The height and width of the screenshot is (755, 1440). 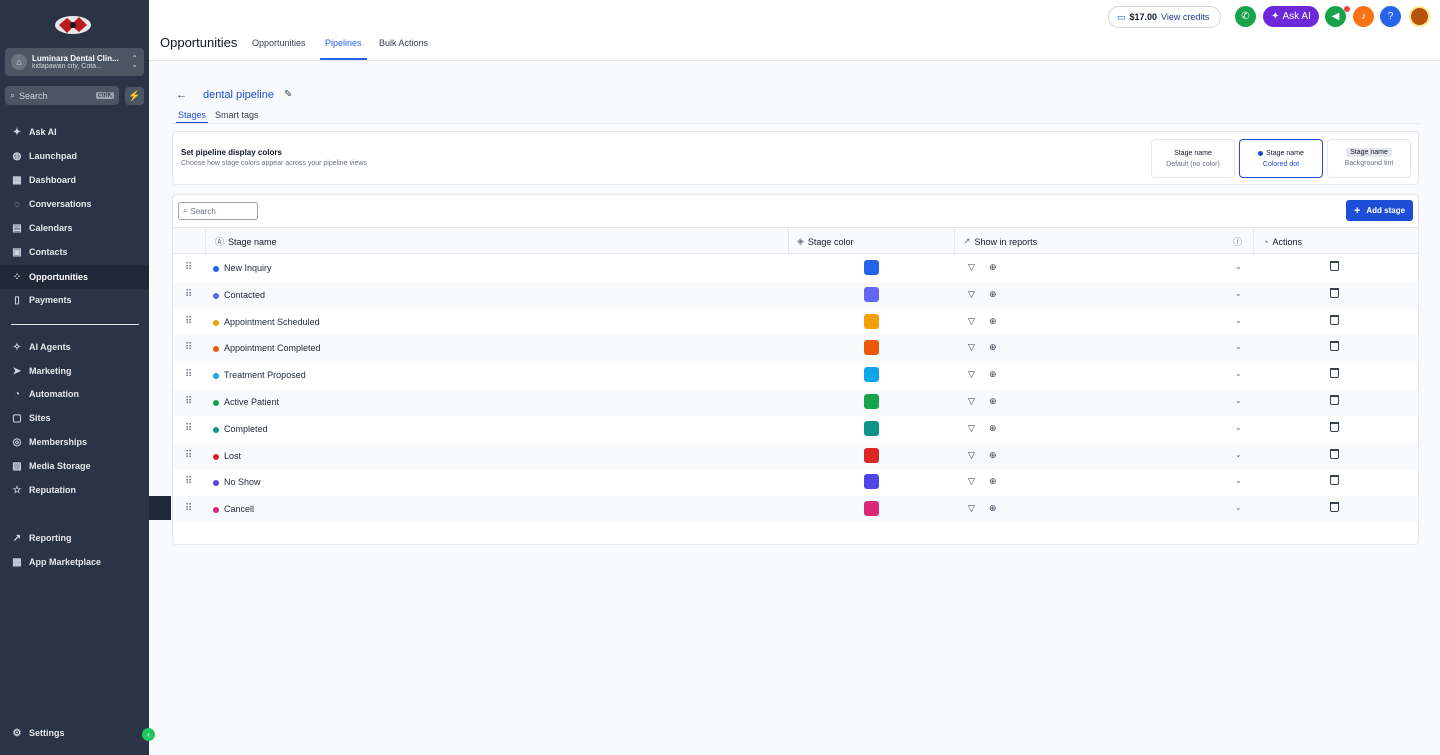 What do you see at coordinates (1390, 16) in the screenshot?
I see `help-button: ?` at bounding box center [1390, 16].